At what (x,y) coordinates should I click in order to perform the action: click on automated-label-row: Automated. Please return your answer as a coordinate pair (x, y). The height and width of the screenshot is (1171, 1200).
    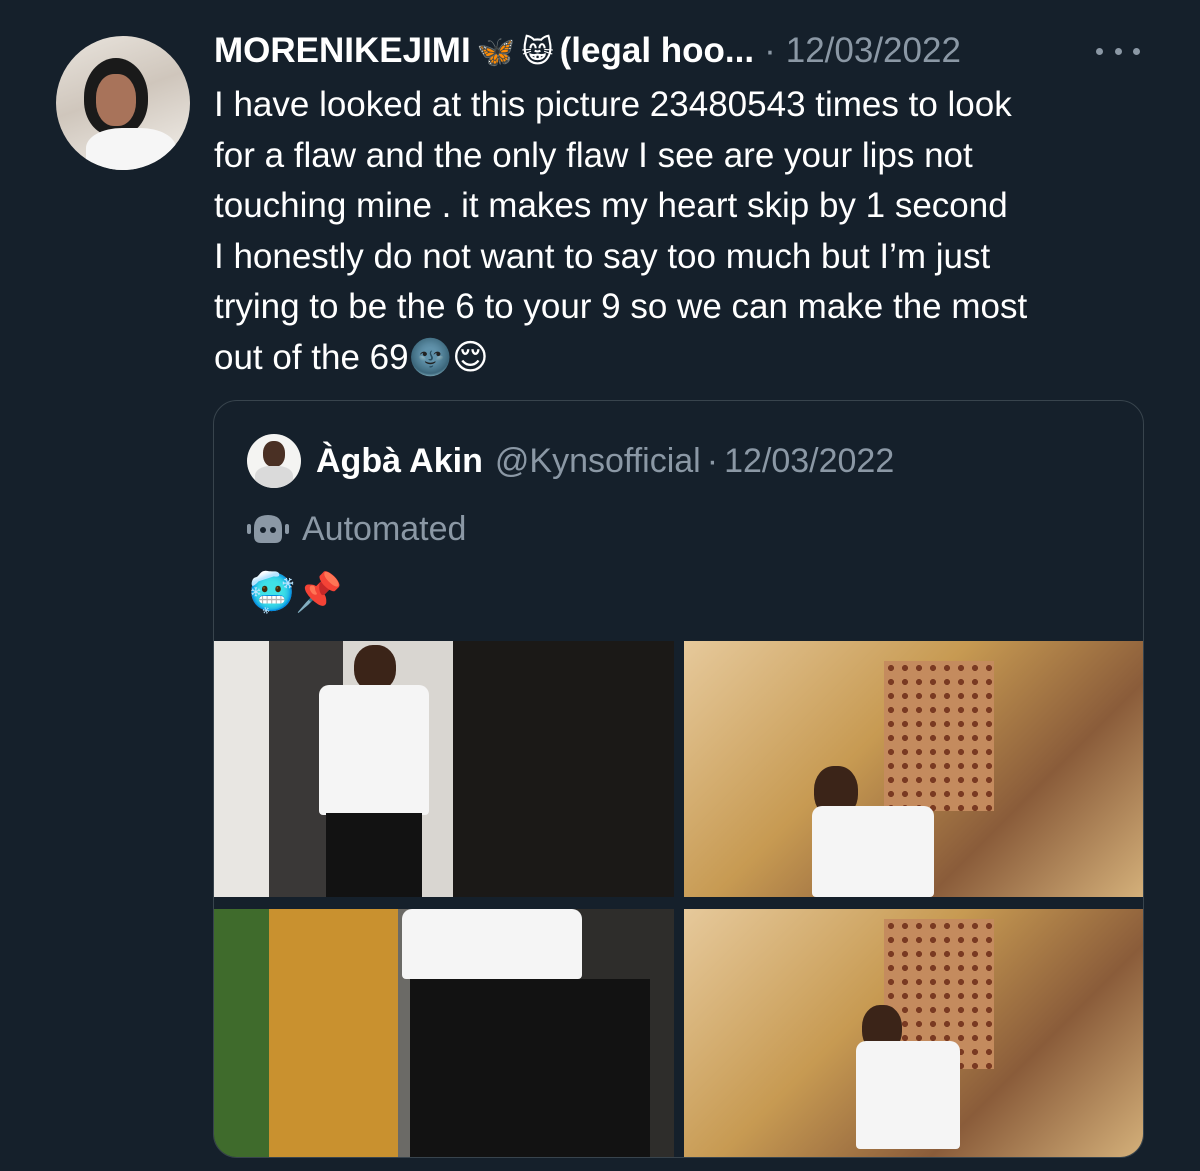
    Looking at the image, I should click on (356, 529).